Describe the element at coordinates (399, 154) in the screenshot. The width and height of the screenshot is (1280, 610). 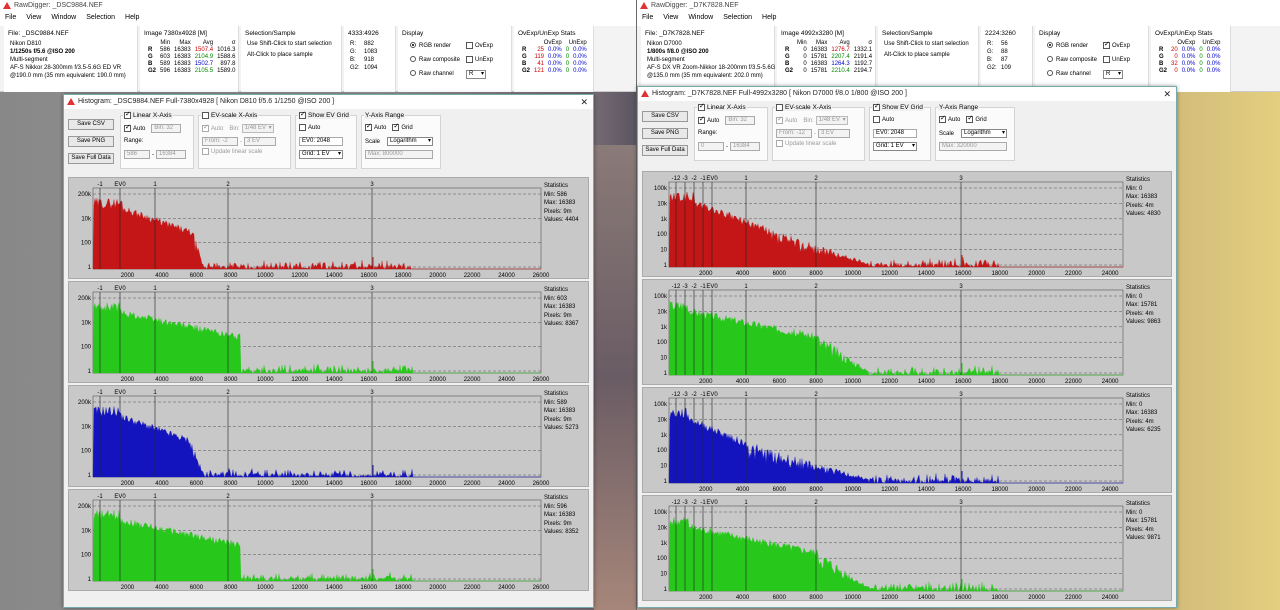
I see `y-max-input: Max: 800000` at that location.